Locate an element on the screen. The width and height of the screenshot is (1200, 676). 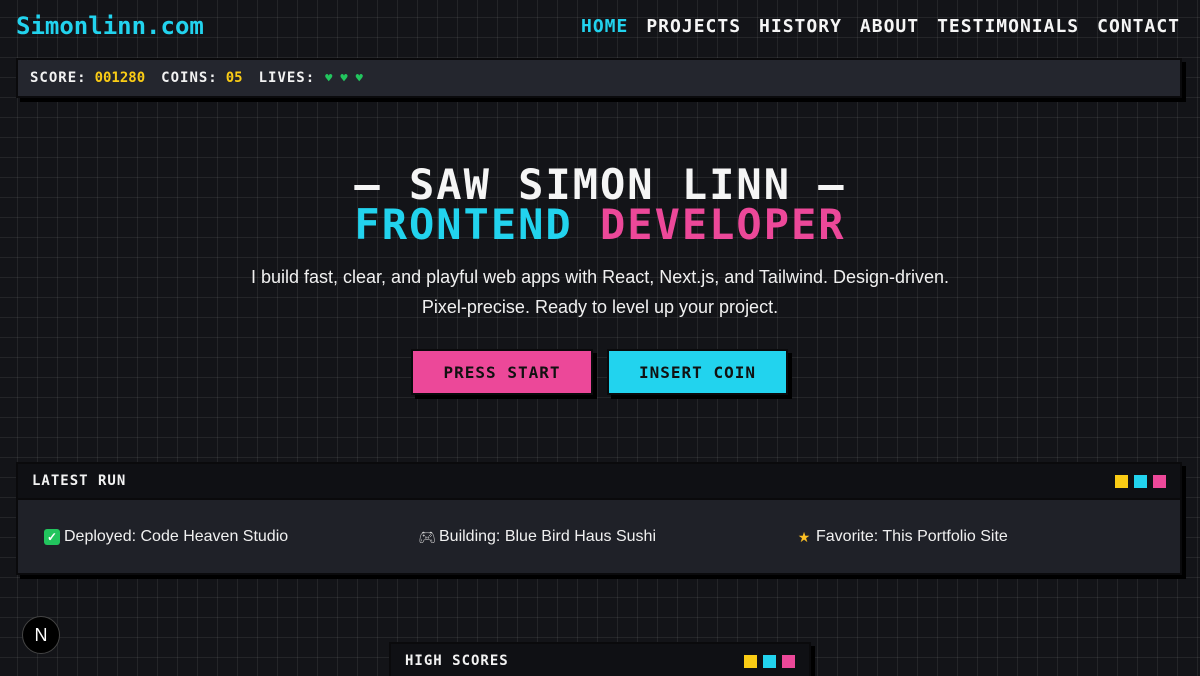
coins-label: COINS: is located at coordinates (189, 78).